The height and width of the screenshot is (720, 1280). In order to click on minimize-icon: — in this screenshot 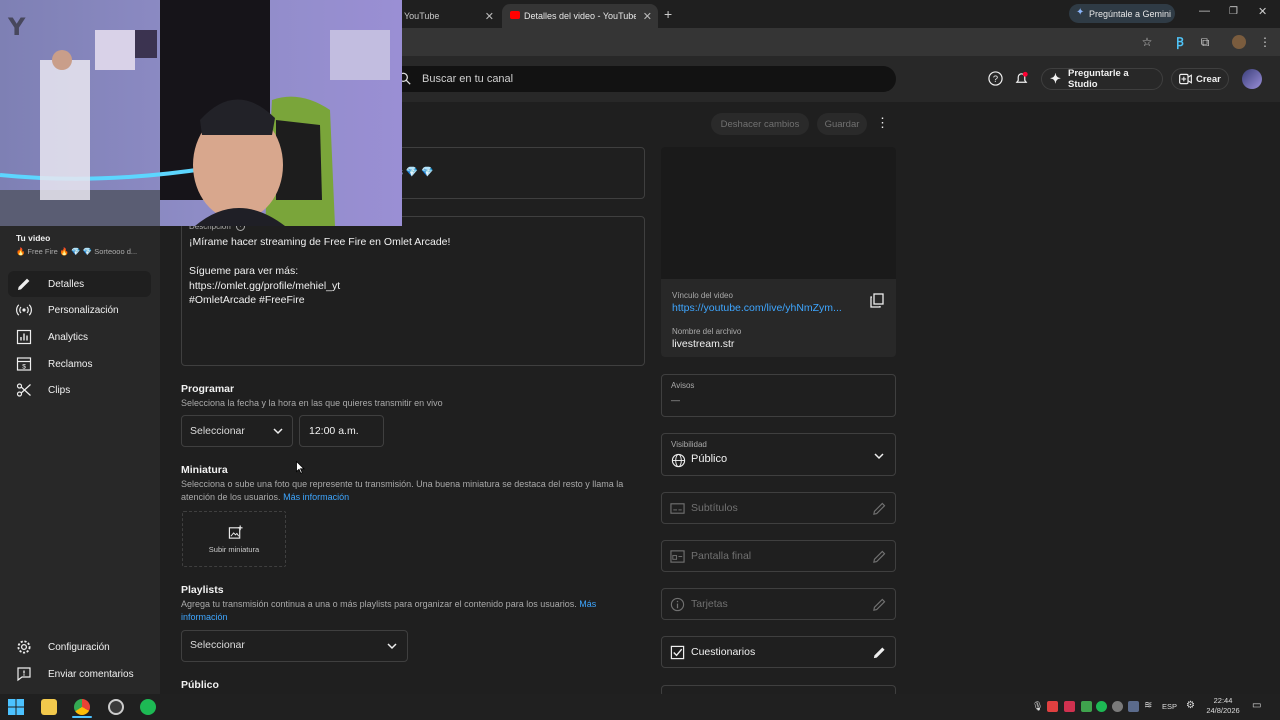, I will do `click(1204, 11)`.